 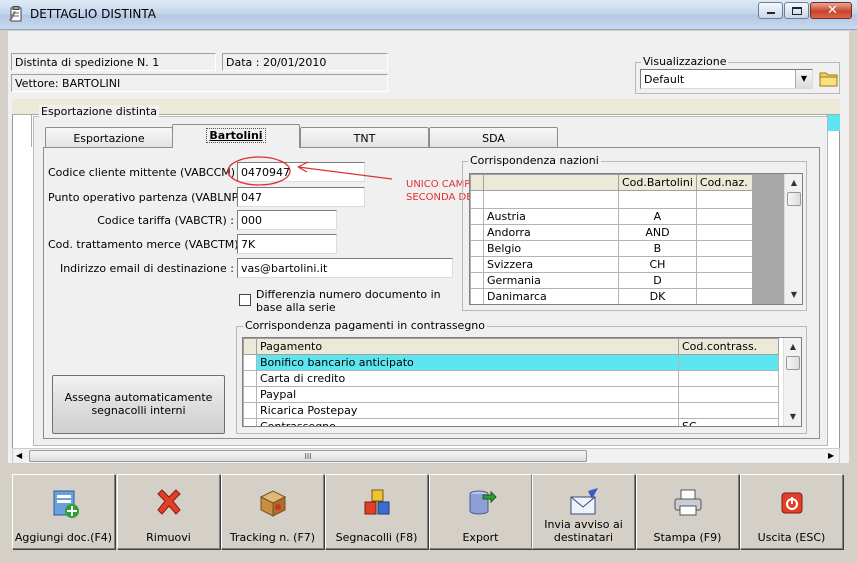 I want to click on stampa-label: Stampa (F9), so click(x=687, y=537).